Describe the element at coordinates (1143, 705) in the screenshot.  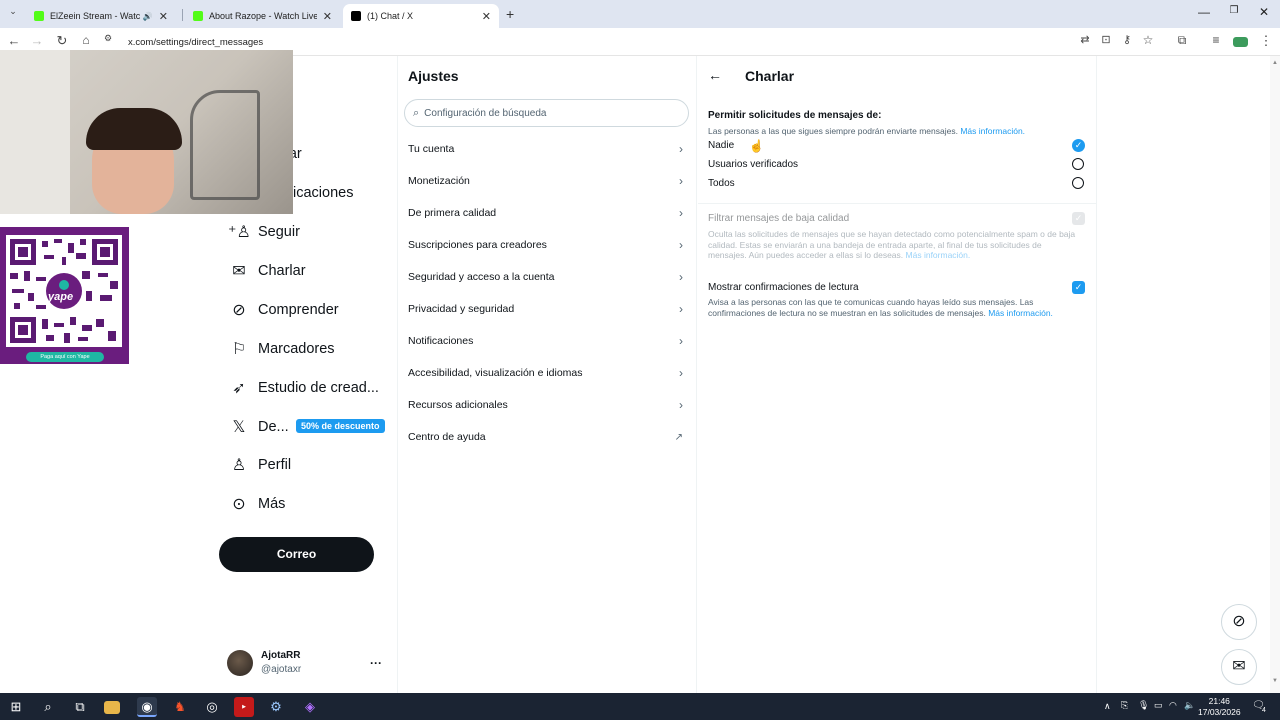
I see `microphone-icon: 🎙` at that location.